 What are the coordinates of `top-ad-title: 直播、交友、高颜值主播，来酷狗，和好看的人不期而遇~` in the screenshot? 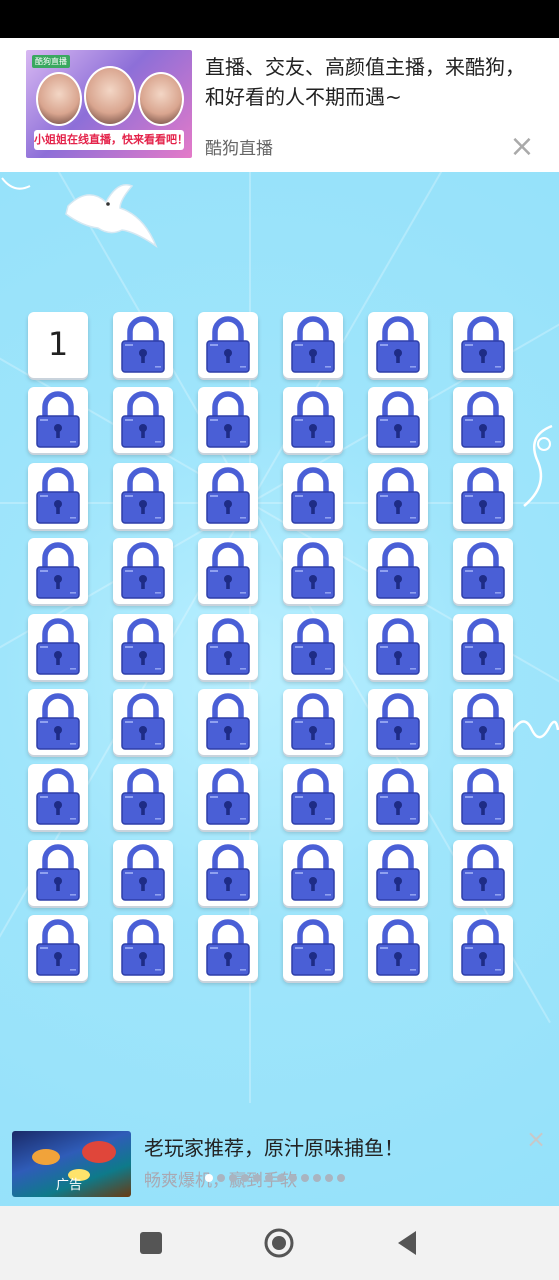 It's located at (365, 82).